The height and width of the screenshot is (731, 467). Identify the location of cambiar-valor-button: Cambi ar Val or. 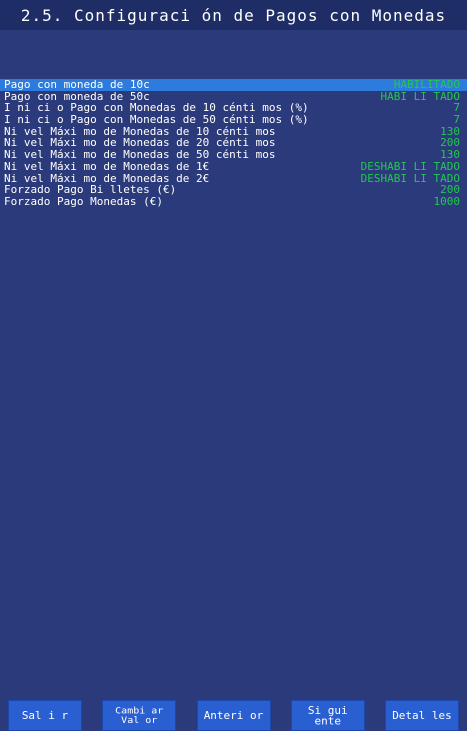
(139, 715).